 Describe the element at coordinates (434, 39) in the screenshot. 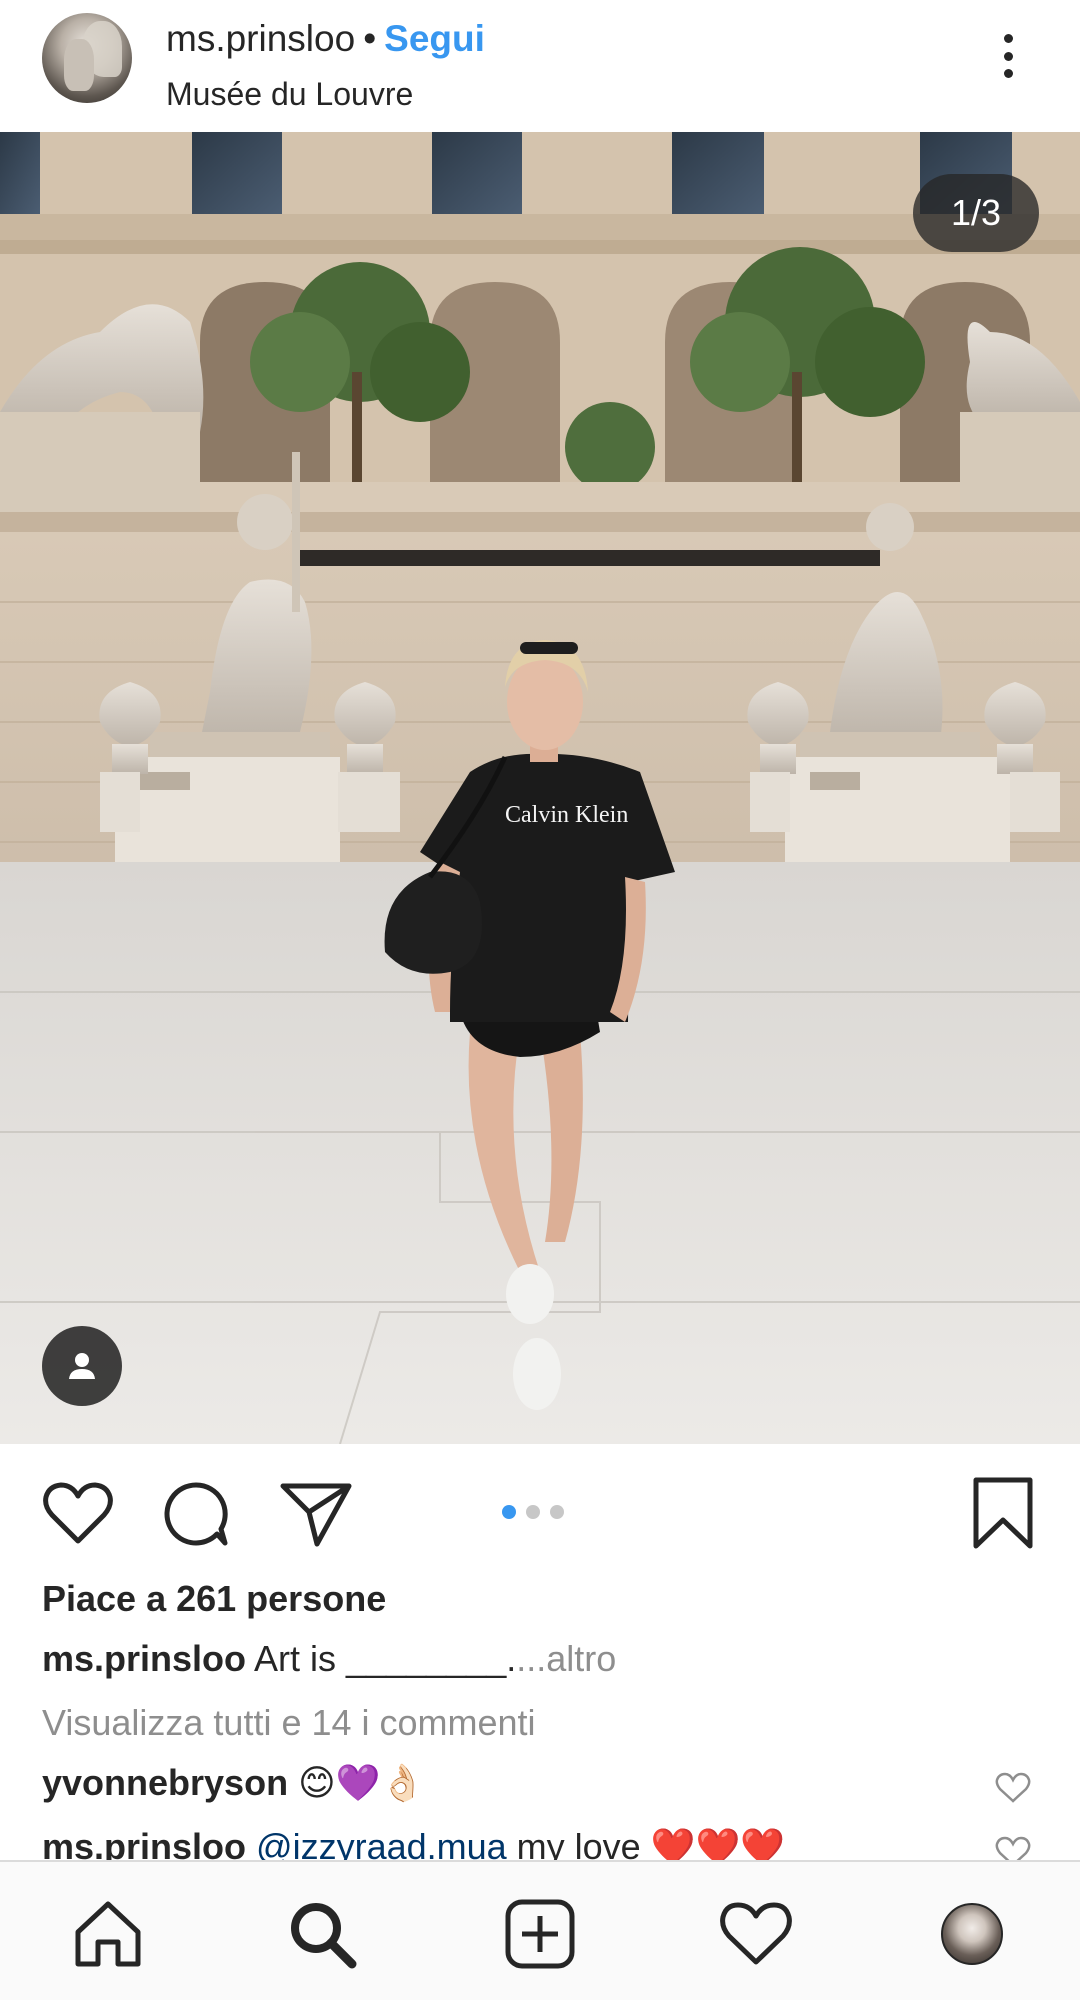

I see `follow-button: Segui` at that location.